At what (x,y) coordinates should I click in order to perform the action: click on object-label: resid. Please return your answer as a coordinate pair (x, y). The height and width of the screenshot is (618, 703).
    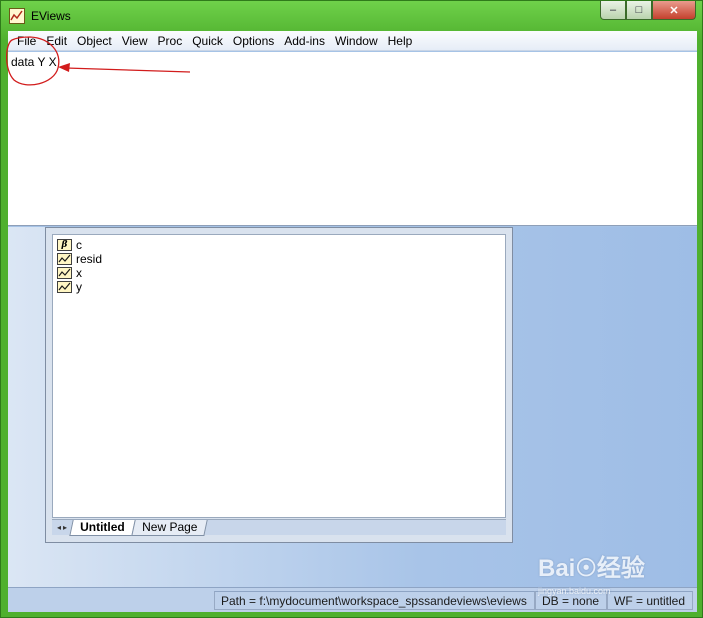
    Looking at the image, I should click on (89, 259).